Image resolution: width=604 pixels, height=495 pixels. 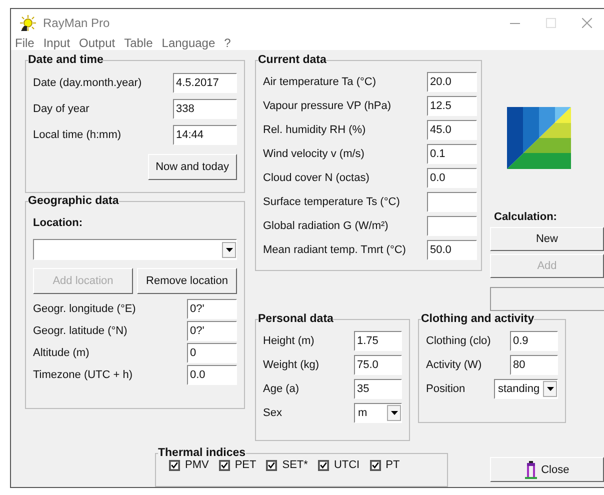 I want to click on input-field: 1.75, so click(x=378, y=341).